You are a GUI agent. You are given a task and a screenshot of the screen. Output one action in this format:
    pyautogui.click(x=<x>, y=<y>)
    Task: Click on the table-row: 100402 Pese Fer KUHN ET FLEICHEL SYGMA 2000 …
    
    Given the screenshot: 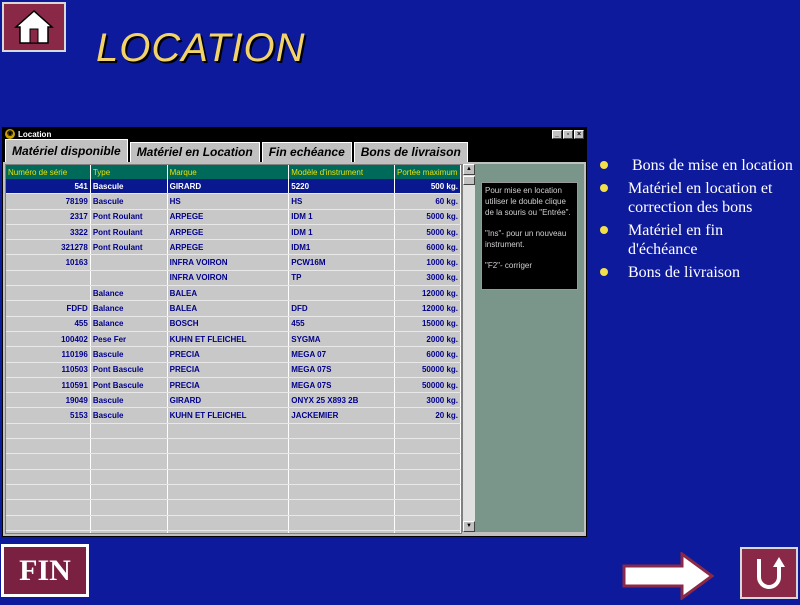 What is the action you would take?
    pyautogui.click(x=233, y=339)
    